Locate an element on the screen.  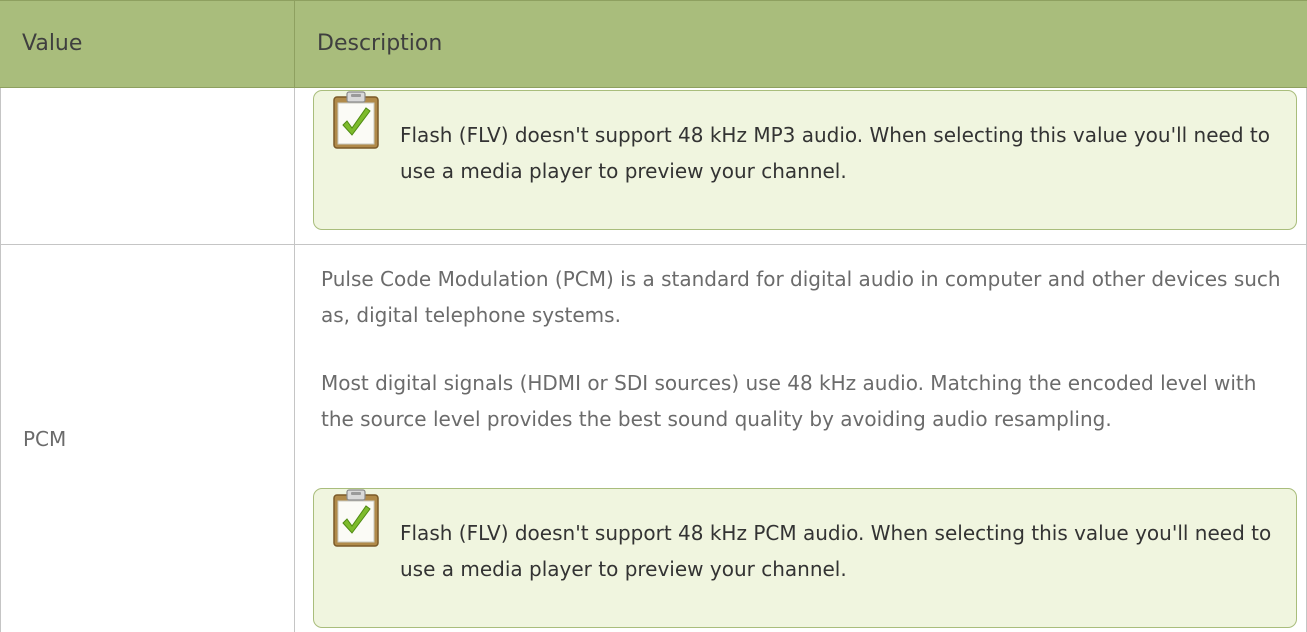
table-header: Value Description is located at coordinates (653, 44).